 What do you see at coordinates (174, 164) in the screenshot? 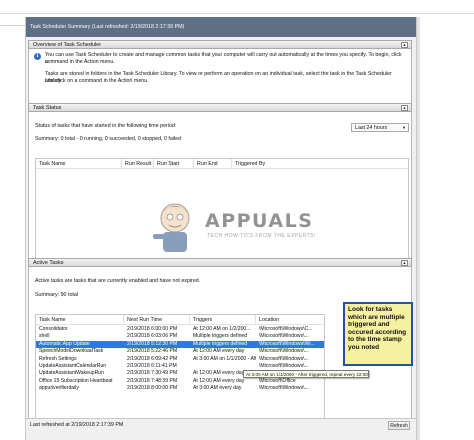
I see `col-run-start: Run Start` at bounding box center [174, 164].